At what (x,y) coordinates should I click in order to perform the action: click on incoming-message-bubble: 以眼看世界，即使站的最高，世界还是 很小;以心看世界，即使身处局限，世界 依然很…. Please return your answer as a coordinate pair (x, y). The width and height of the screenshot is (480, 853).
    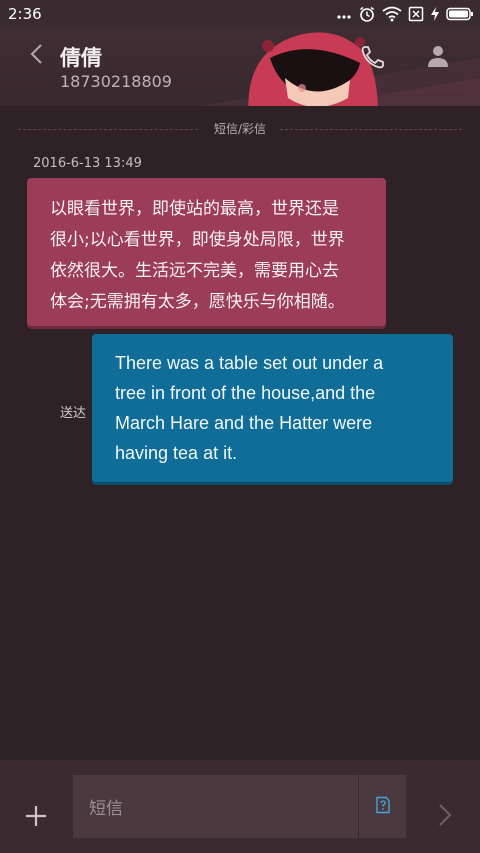
    Looking at the image, I should click on (206, 252).